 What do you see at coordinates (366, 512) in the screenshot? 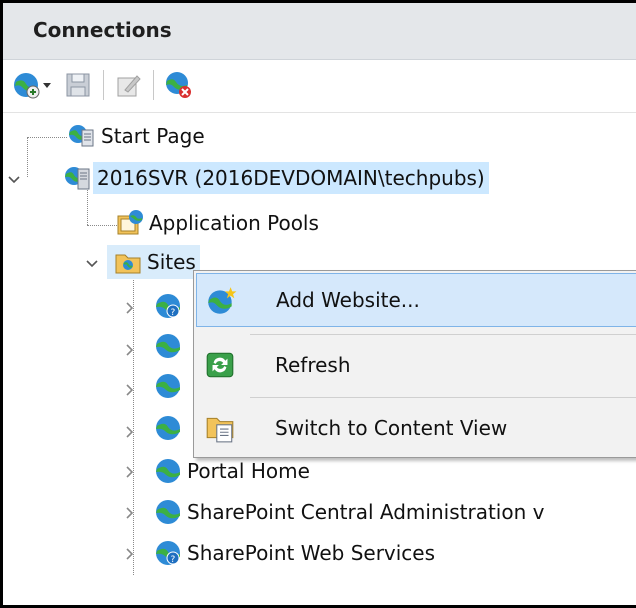
I see `tree-item-label: SharePoint Central Administration v` at bounding box center [366, 512].